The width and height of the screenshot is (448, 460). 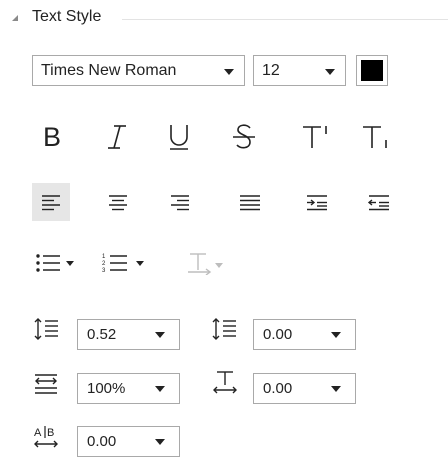 I want to click on character-width-value: 100%, so click(x=106, y=388).